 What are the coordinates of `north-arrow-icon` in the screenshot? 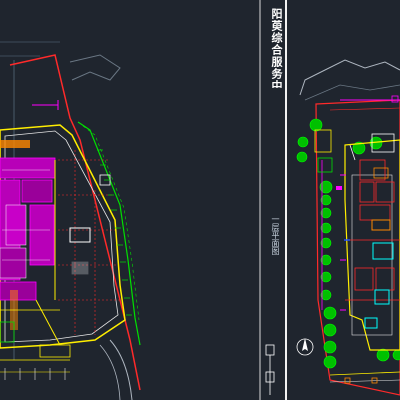 It's located at (305, 347).